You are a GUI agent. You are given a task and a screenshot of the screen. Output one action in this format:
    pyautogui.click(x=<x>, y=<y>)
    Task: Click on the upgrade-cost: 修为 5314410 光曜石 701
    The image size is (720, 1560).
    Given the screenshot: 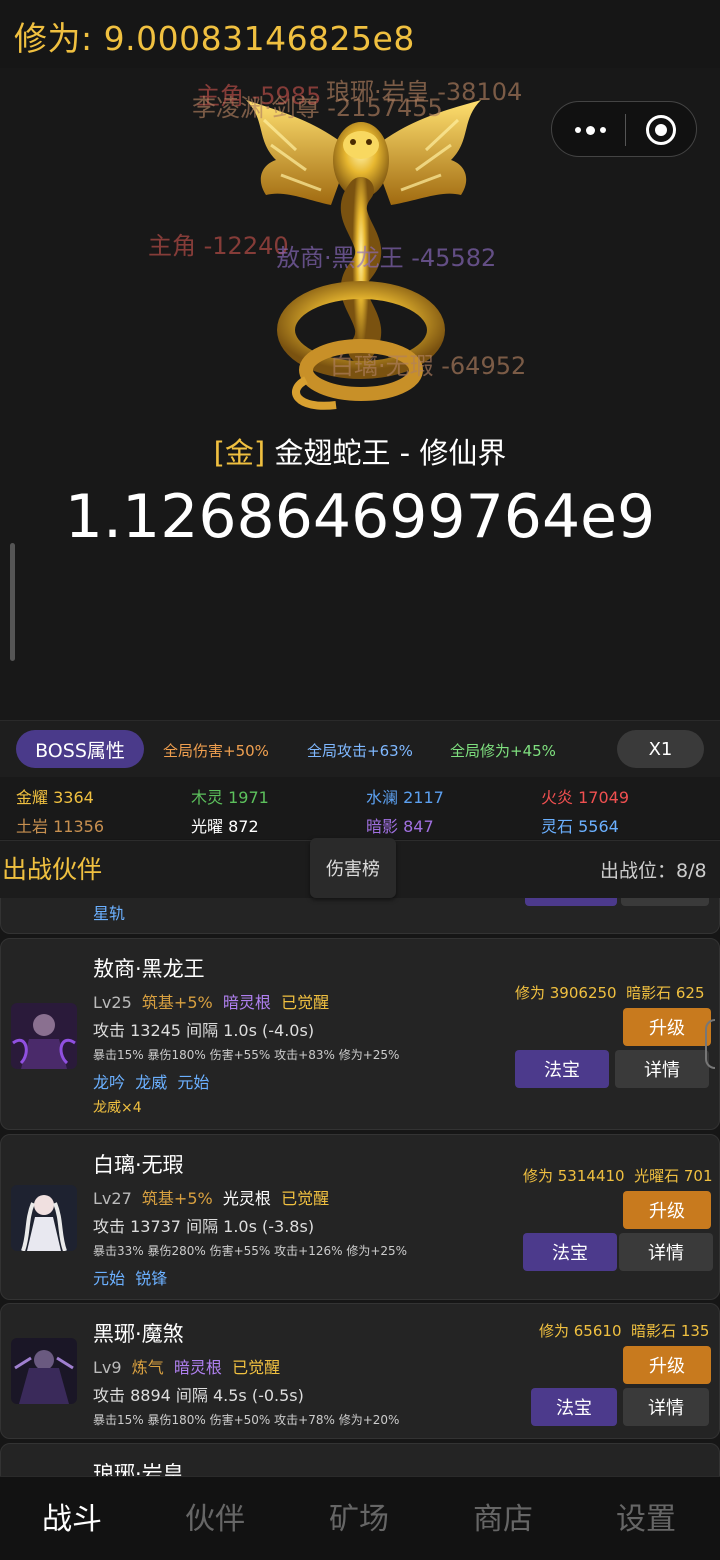 What is the action you would take?
    pyautogui.click(x=618, y=1176)
    